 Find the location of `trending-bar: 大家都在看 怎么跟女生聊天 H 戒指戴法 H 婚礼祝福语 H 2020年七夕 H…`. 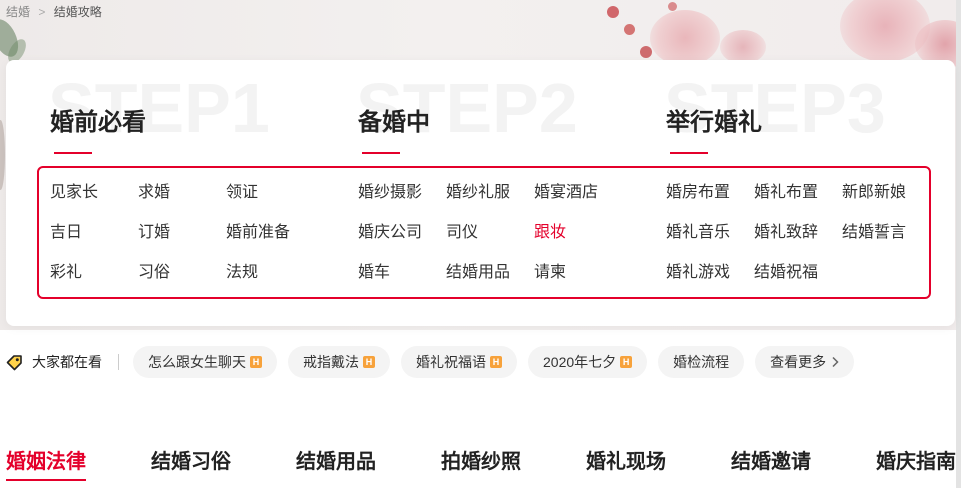

trending-bar: 大家都在看 怎么跟女生聊天 H 戒指戴法 H 婚礼祝福语 H 2020年七夕 H… is located at coordinates (480, 362).